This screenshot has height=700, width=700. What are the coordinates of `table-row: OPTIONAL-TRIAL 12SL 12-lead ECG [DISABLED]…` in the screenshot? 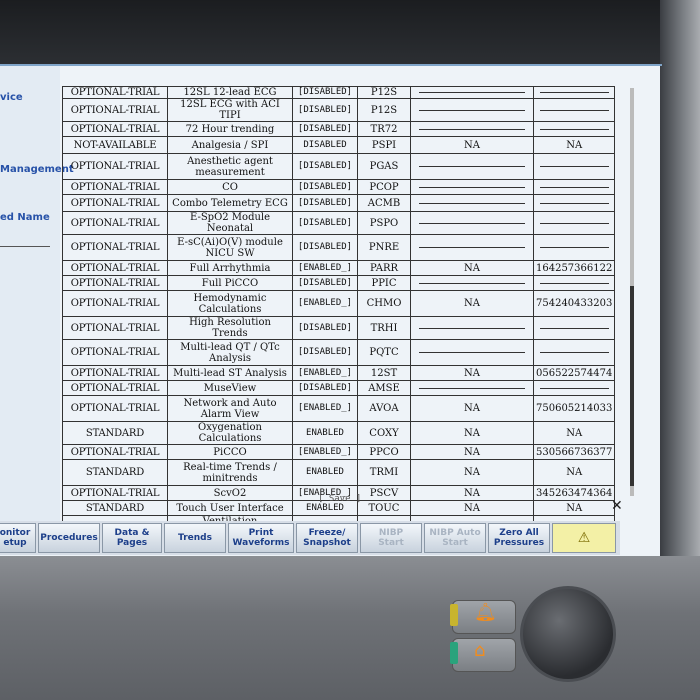 It's located at (339, 92).